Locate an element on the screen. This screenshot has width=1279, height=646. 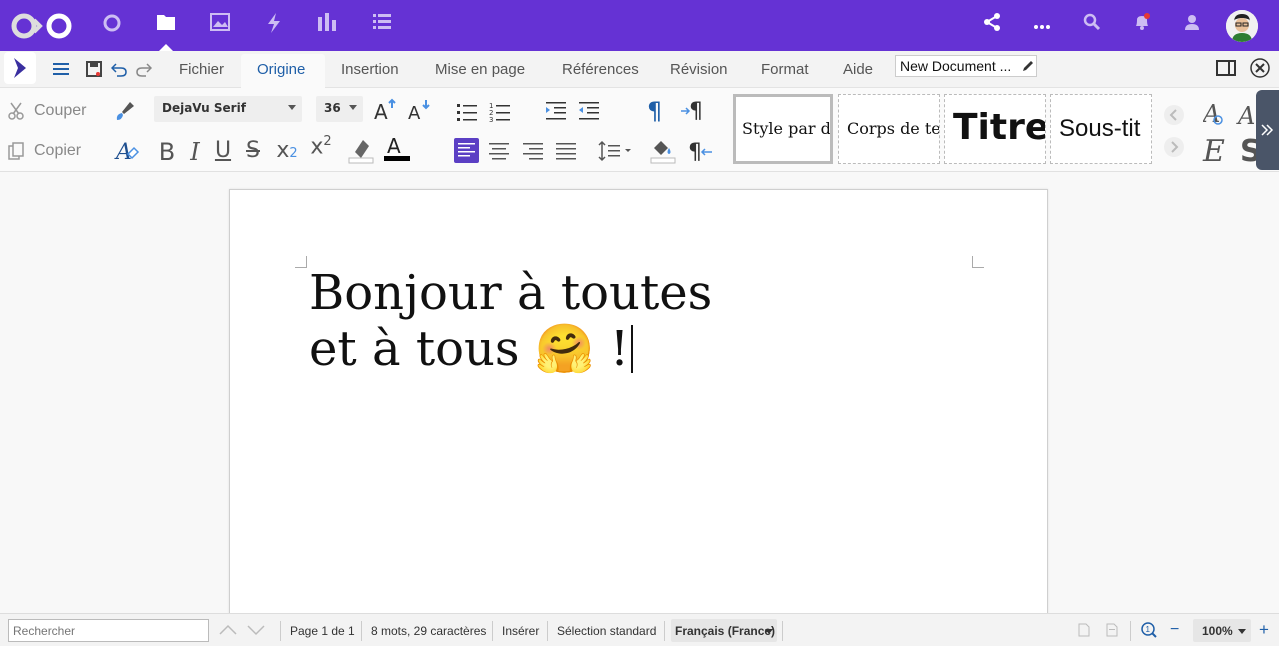
style-body-text: Corps de te is located at coordinates (889, 129).